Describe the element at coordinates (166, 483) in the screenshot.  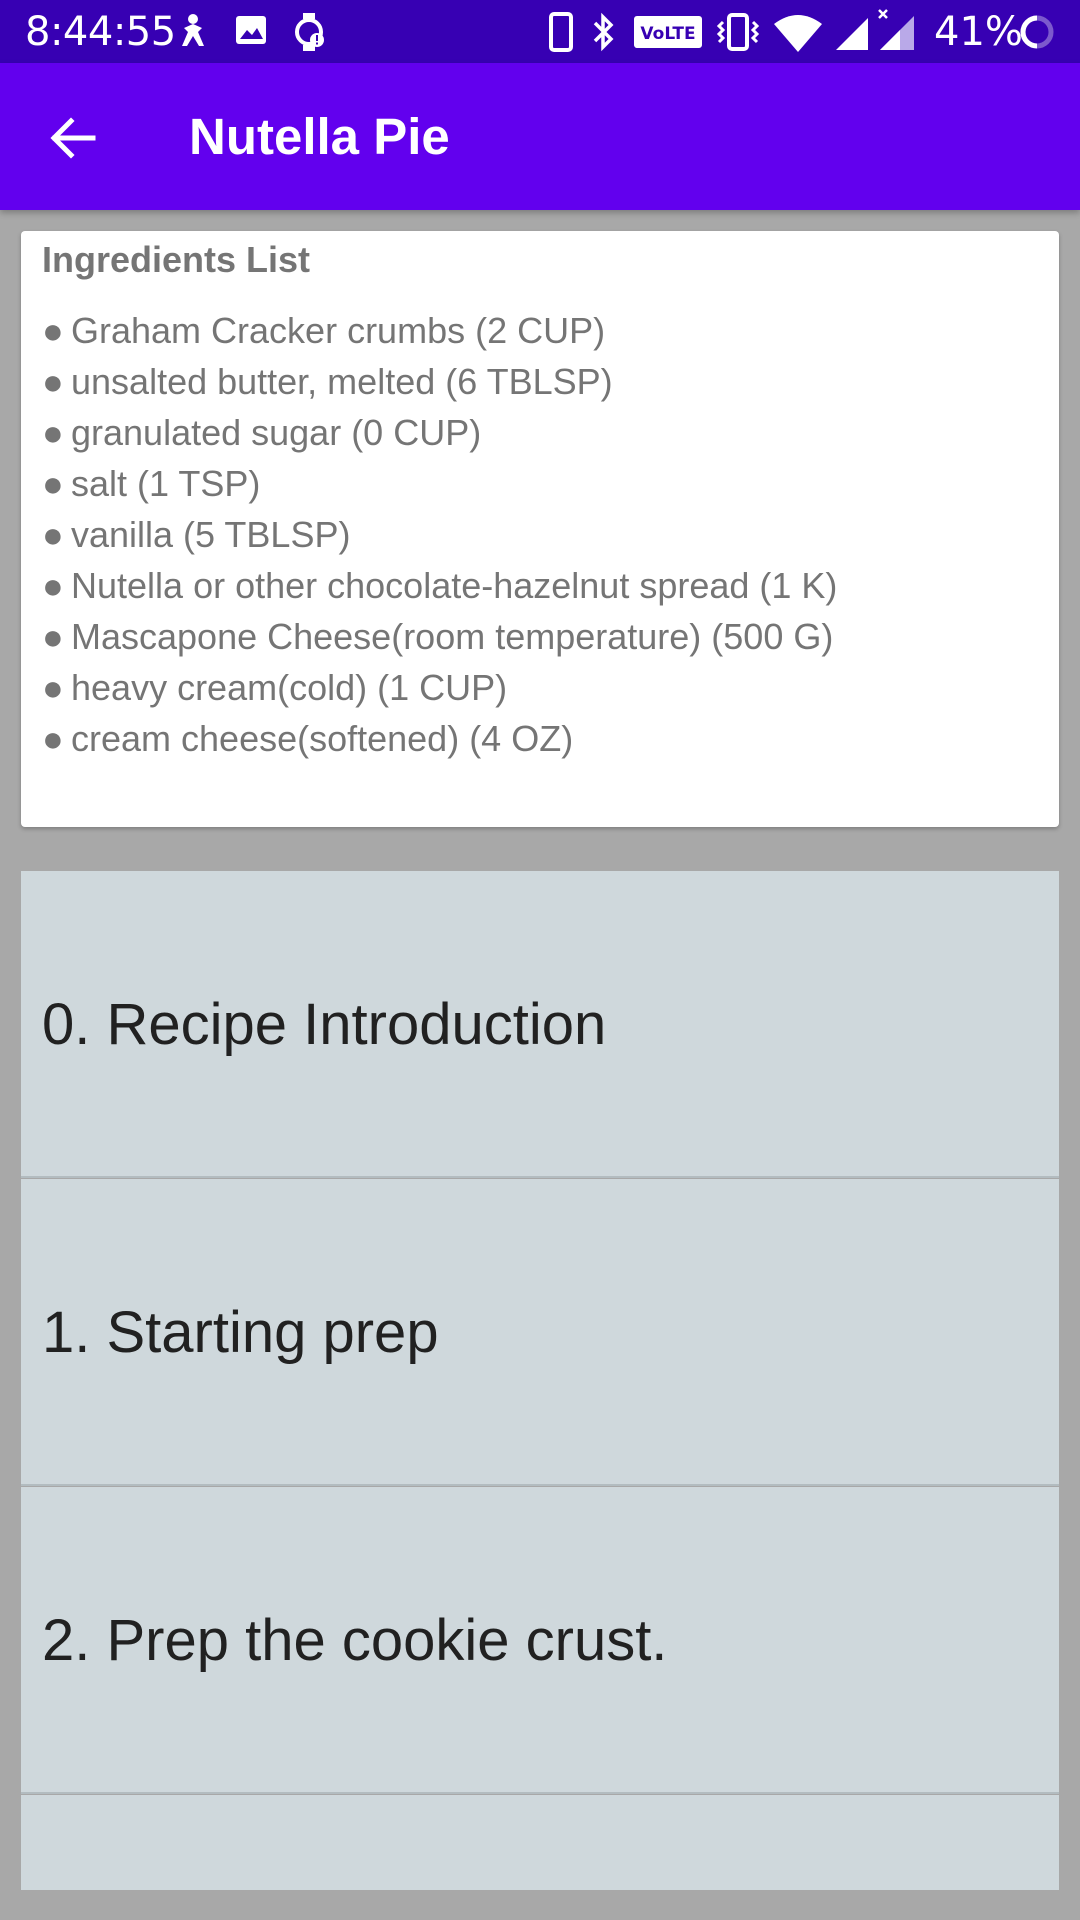
I see `ingredient-text: salt (1 TSP)` at that location.